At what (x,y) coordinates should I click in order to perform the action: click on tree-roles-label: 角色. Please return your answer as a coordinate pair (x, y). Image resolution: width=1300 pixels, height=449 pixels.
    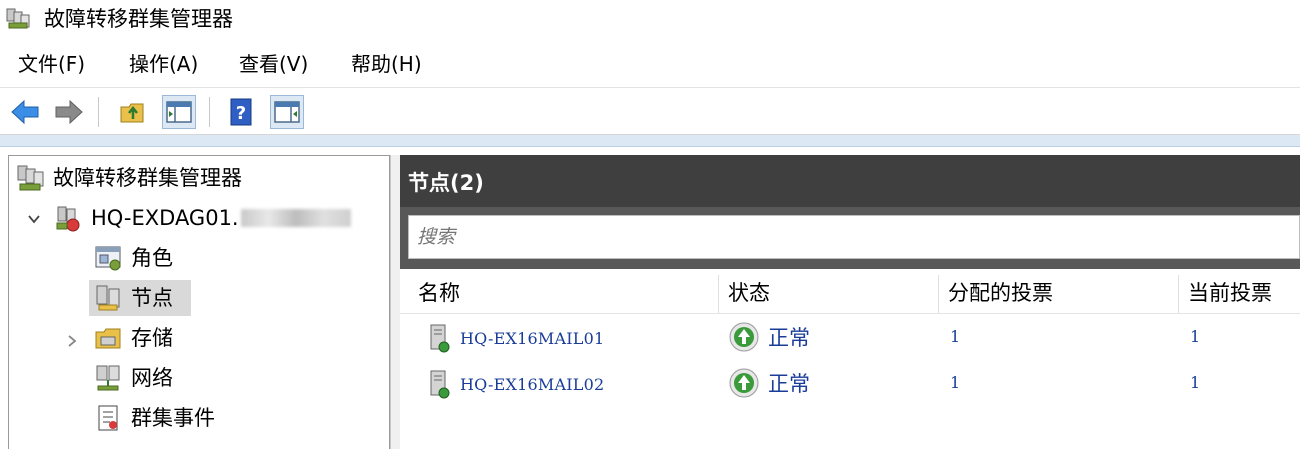
    Looking at the image, I should click on (152, 258).